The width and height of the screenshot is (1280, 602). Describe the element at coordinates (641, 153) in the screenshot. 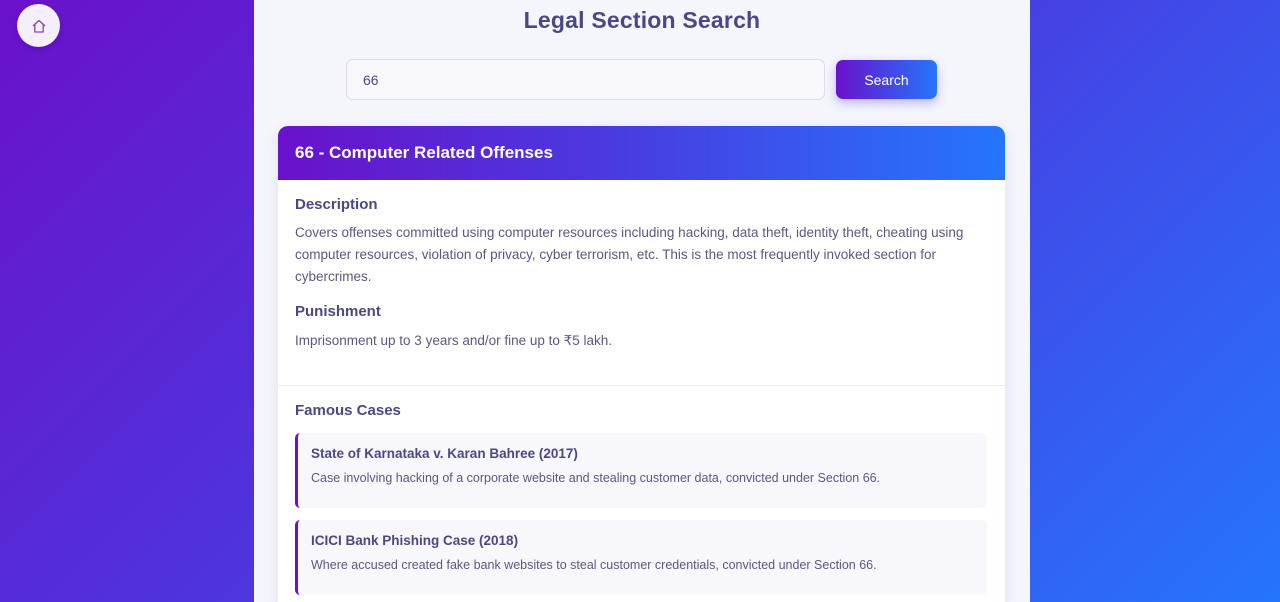

I see `result-title: 66 - Computer Related Offenses` at that location.